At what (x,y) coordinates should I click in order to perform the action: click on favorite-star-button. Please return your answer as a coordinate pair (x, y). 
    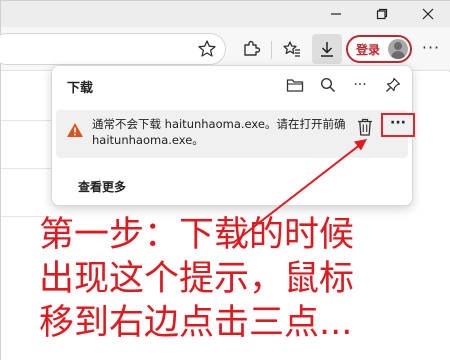
    Looking at the image, I should click on (207, 49).